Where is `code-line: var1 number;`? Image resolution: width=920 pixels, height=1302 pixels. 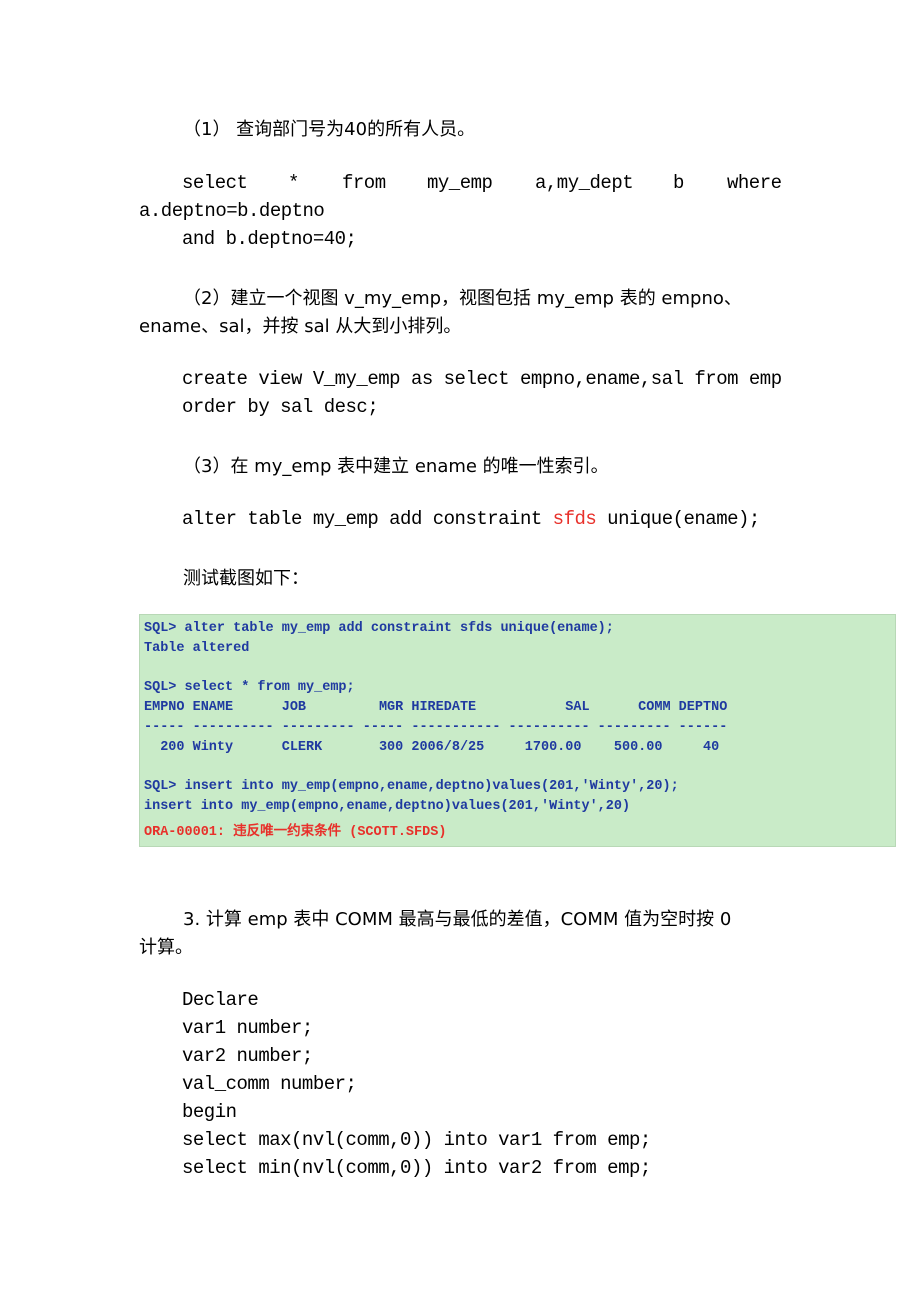
code-line: var1 number; is located at coordinates (247, 1028).